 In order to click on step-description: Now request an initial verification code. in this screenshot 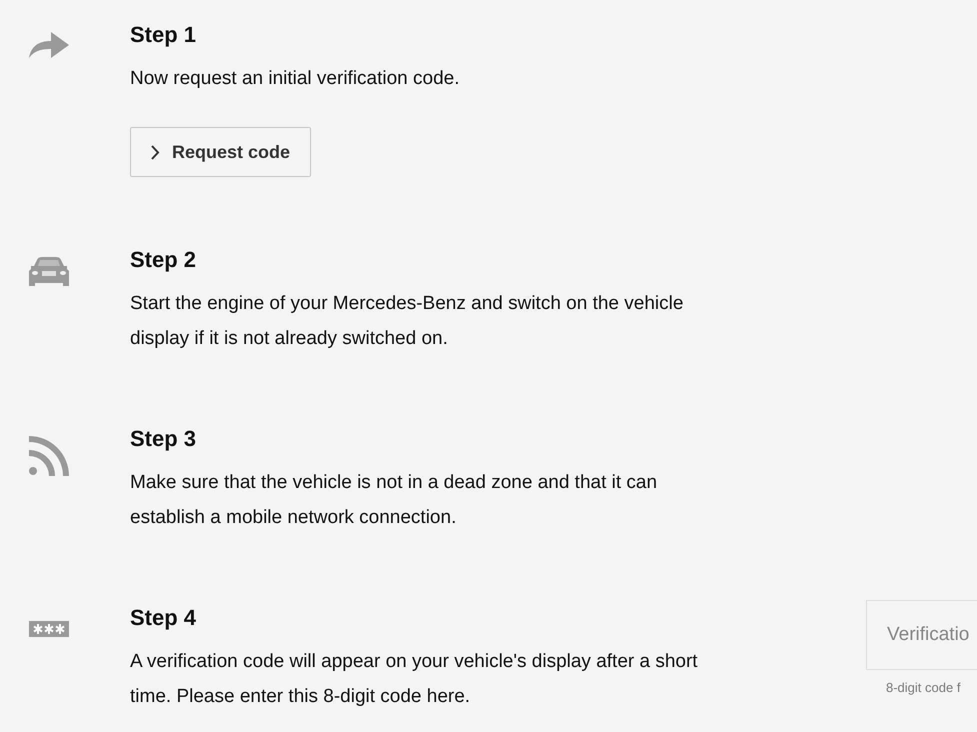, I will do `click(295, 79)`.